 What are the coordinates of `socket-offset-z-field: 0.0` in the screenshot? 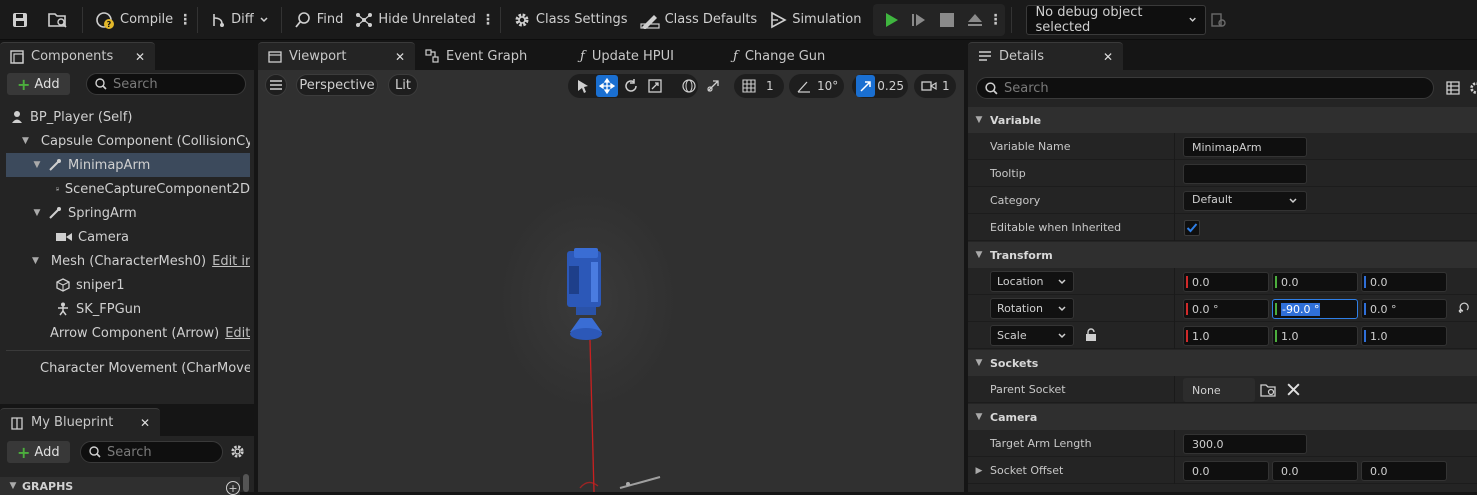 It's located at (1404, 471).